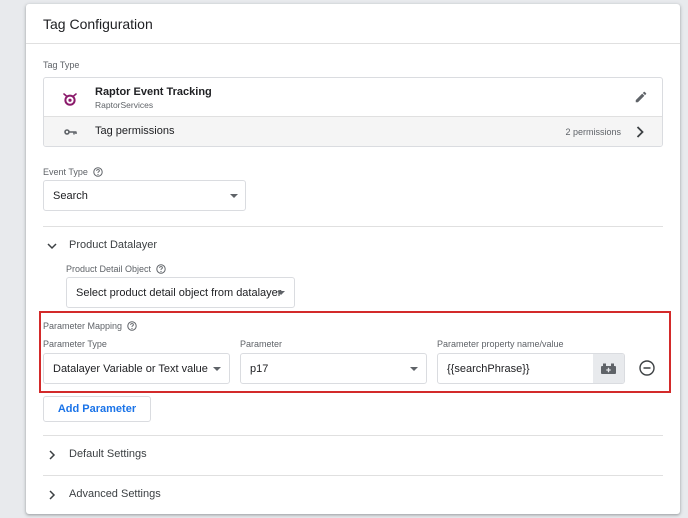 This screenshot has height=518, width=688. Describe the element at coordinates (153, 92) in the screenshot. I see `tag-name: Raptor Event Tracking` at that location.